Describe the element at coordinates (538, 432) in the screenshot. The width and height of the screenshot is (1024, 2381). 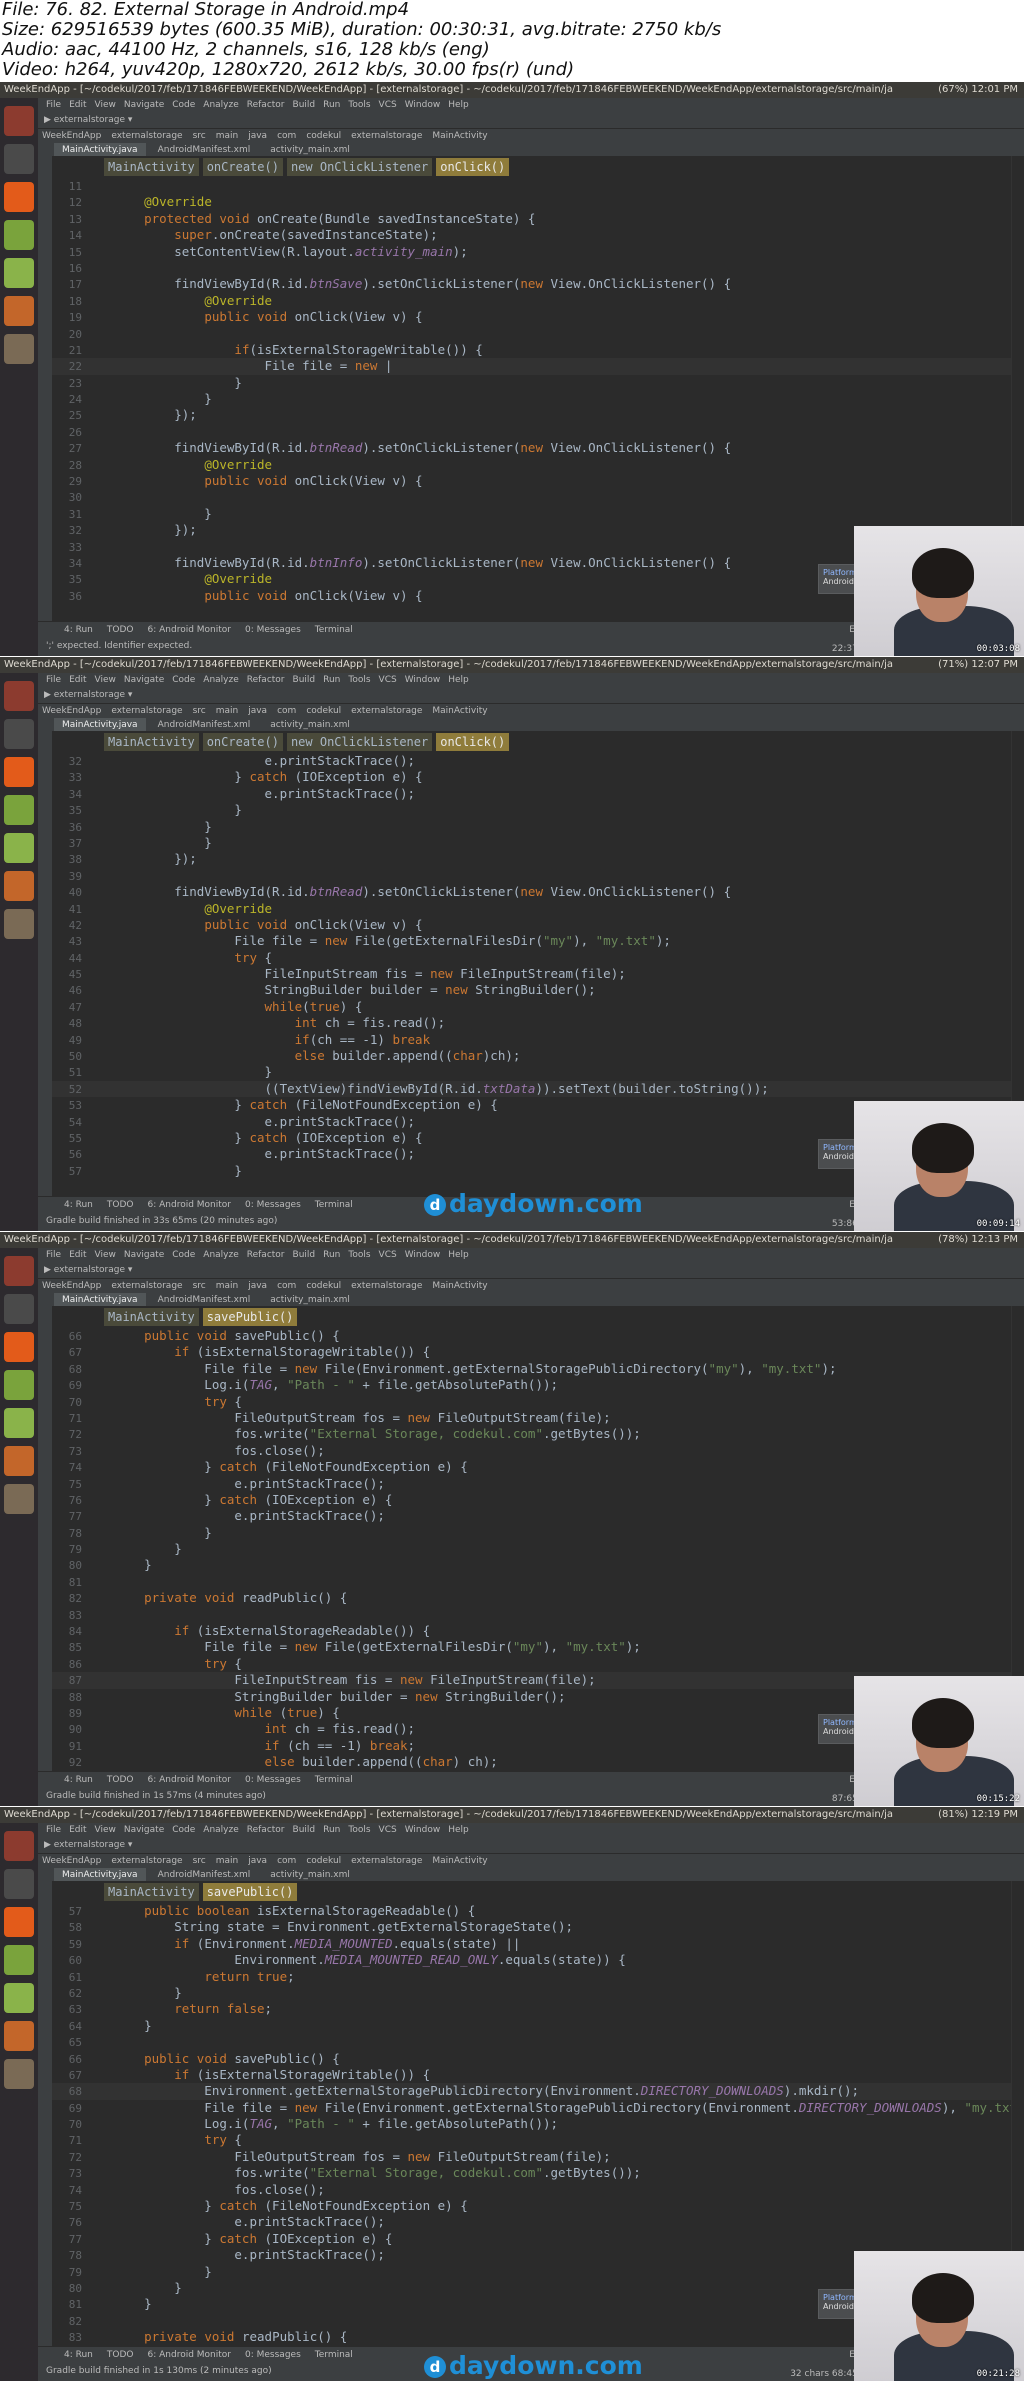
I see `code-line: 26` at that location.